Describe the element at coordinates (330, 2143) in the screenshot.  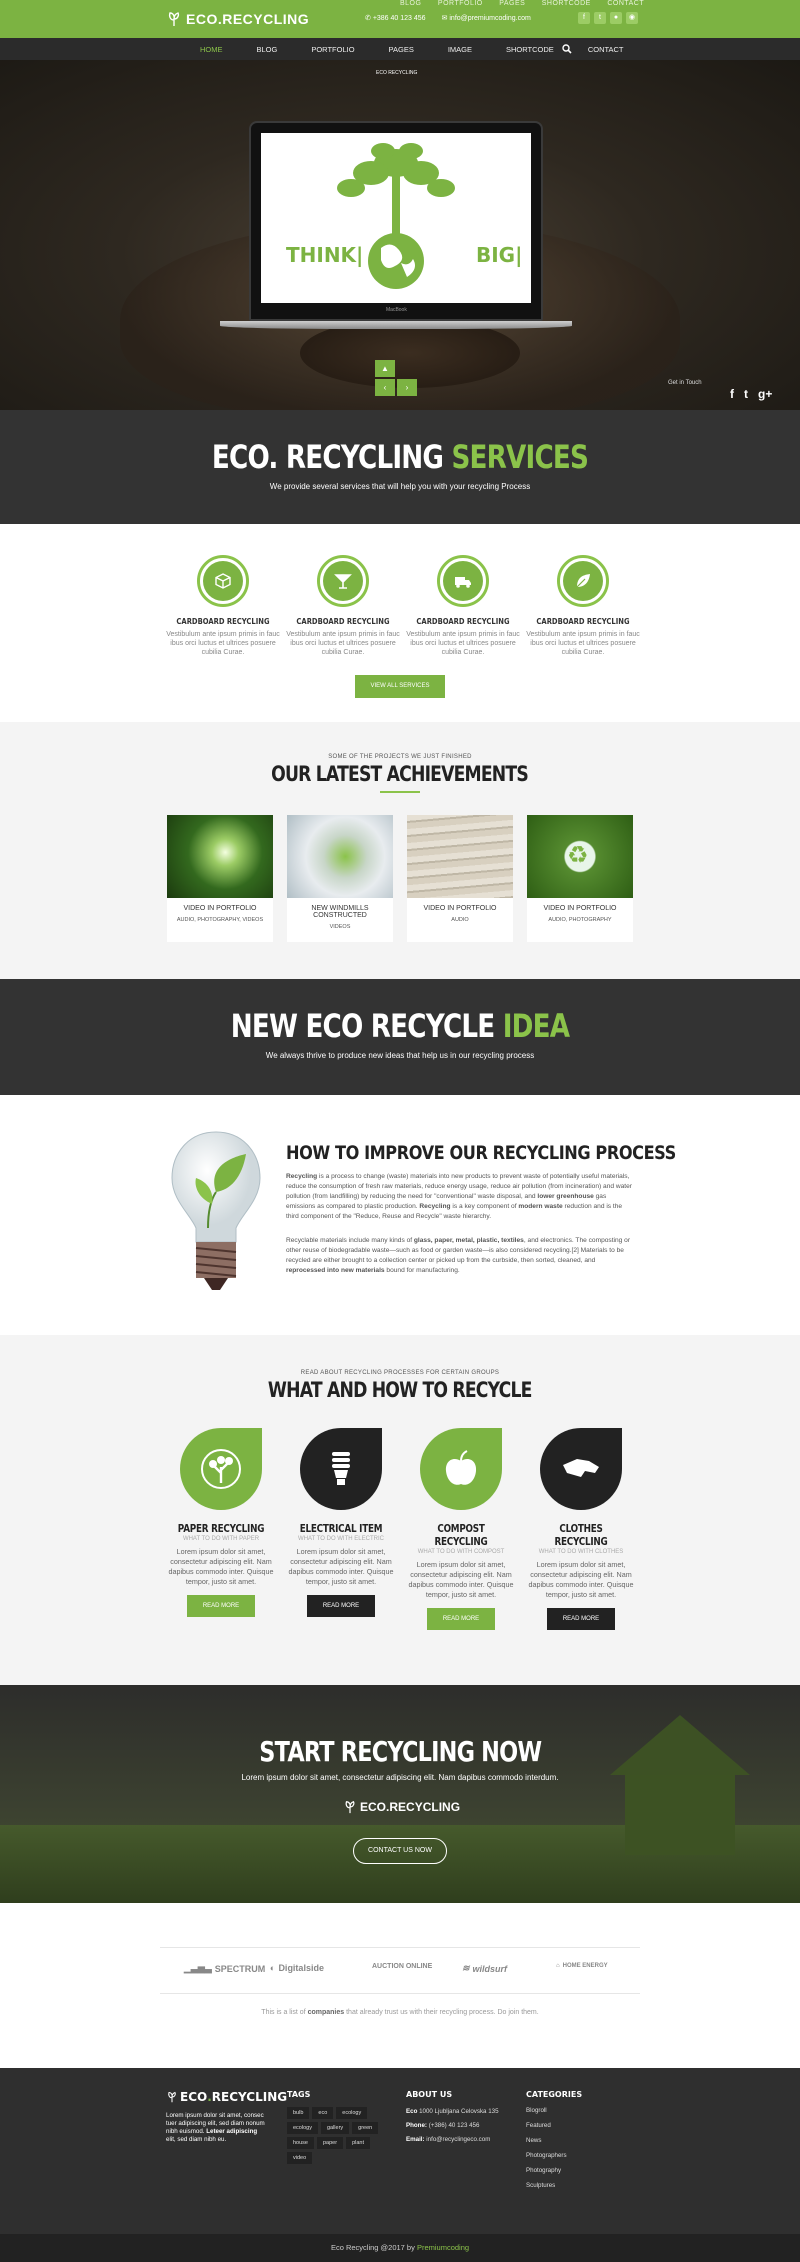
I see `tag-link: paper` at that location.